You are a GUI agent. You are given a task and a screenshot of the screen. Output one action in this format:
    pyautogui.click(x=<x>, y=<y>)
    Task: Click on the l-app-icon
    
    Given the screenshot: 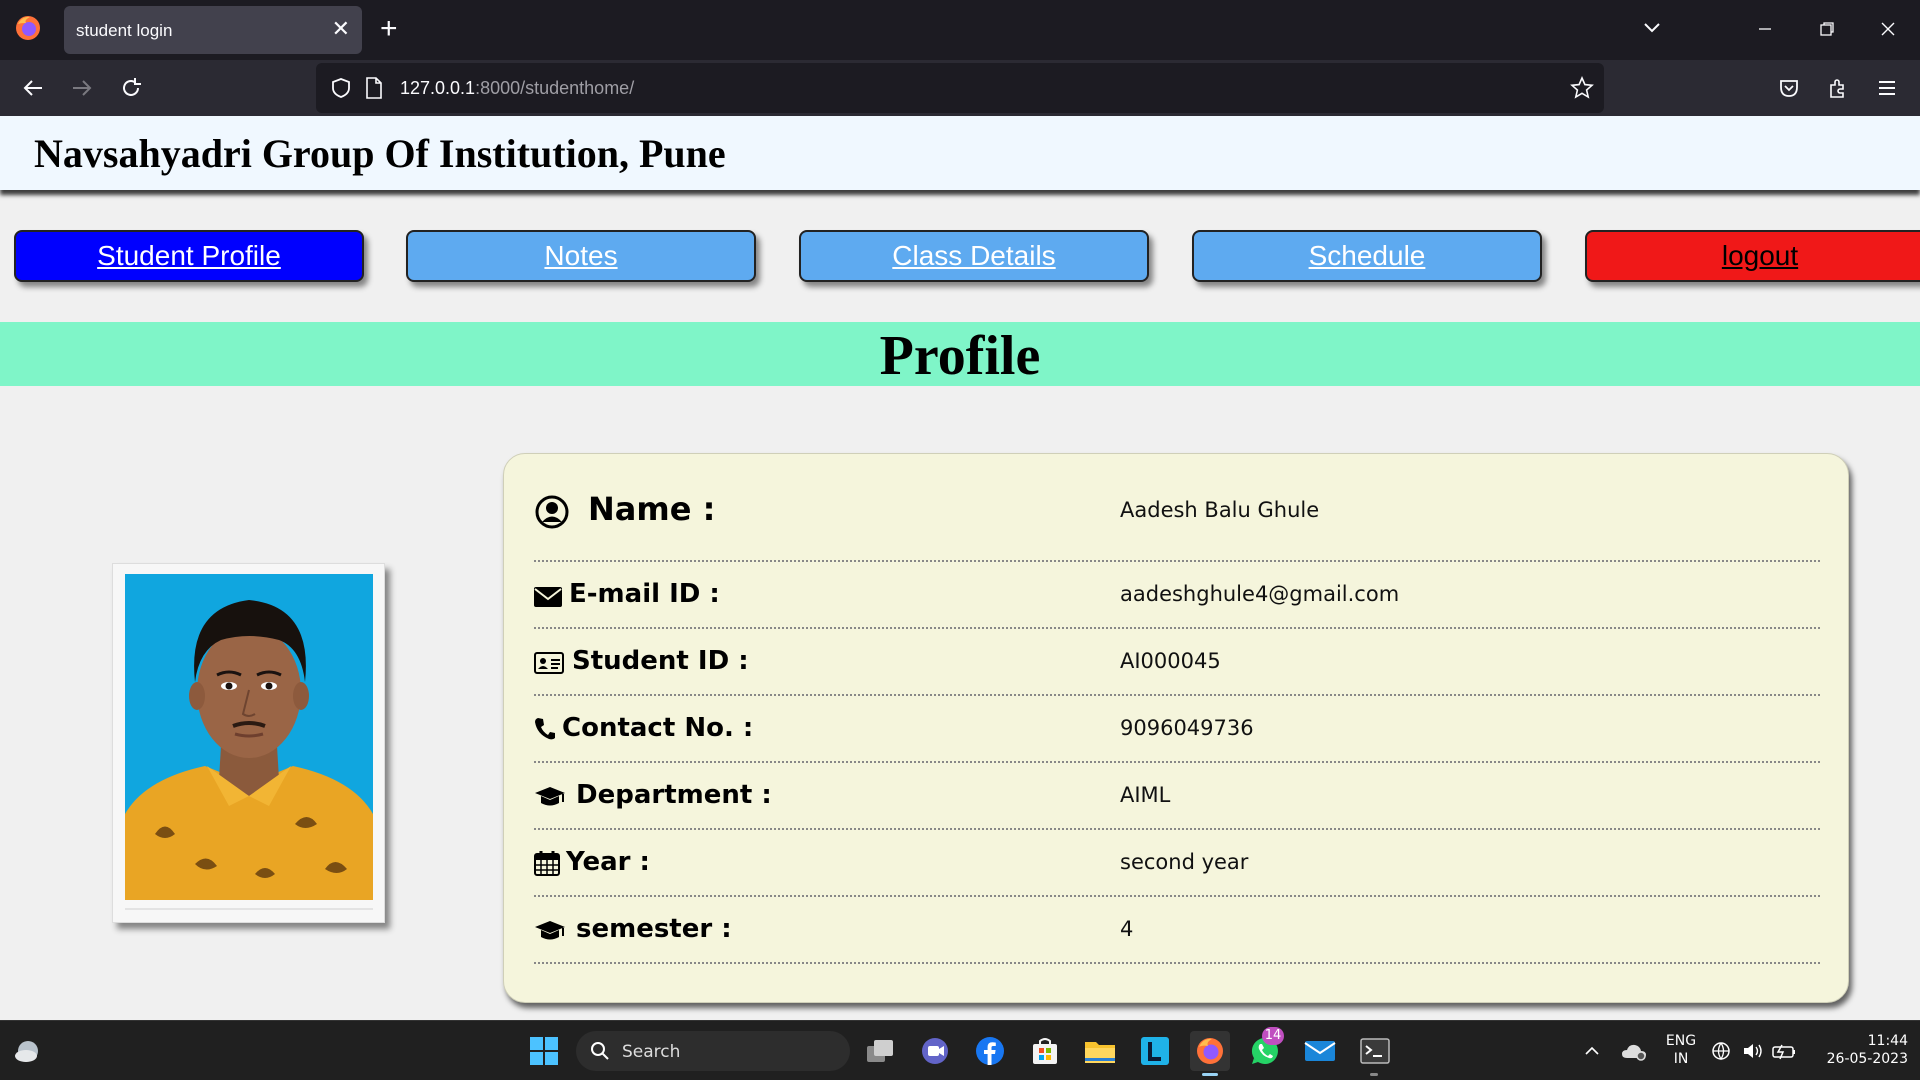 What is the action you would take?
    pyautogui.click(x=1155, y=1051)
    